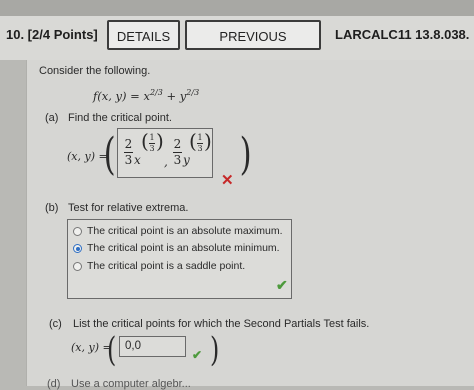 The image size is (474, 390). What do you see at coordinates (402, 34) in the screenshot?
I see `problem-id: LARCALC11 13.8.038.` at bounding box center [402, 34].